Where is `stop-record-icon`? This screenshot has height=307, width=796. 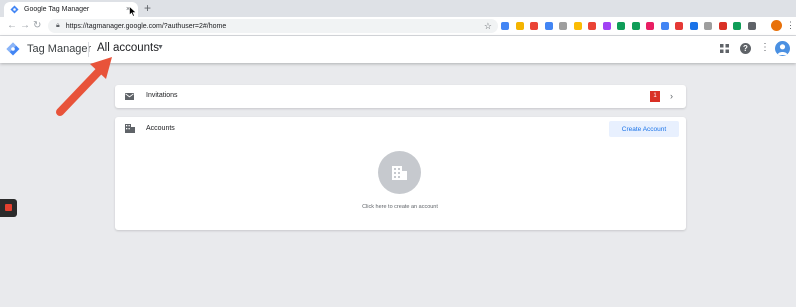
stop-record-icon is located at coordinates (8, 207).